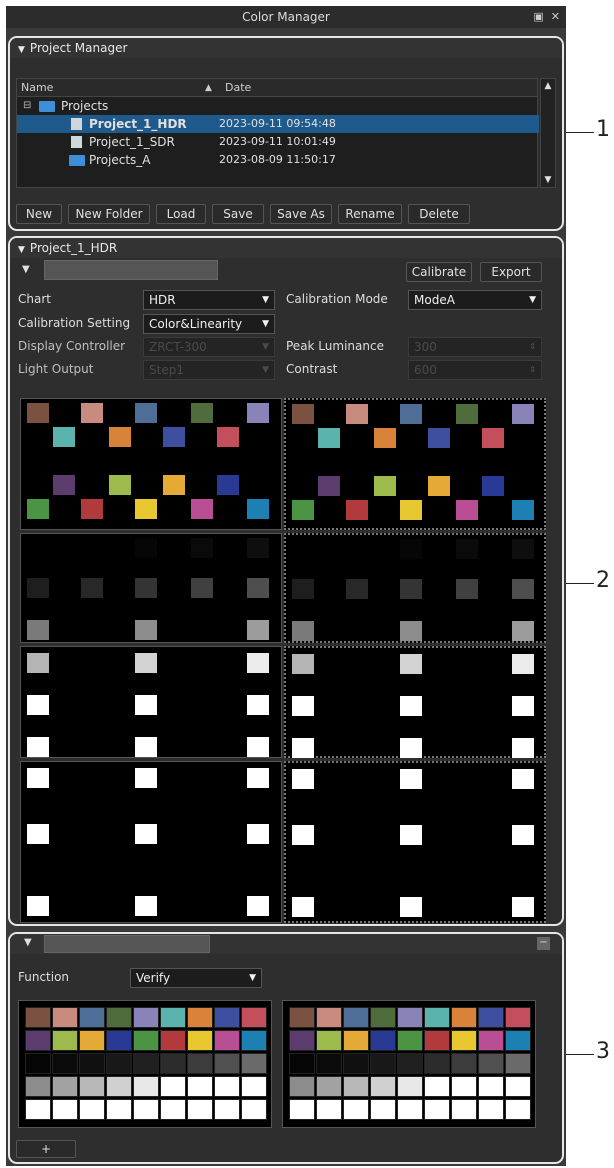  I want to click on callout-1: 1, so click(603, 129).